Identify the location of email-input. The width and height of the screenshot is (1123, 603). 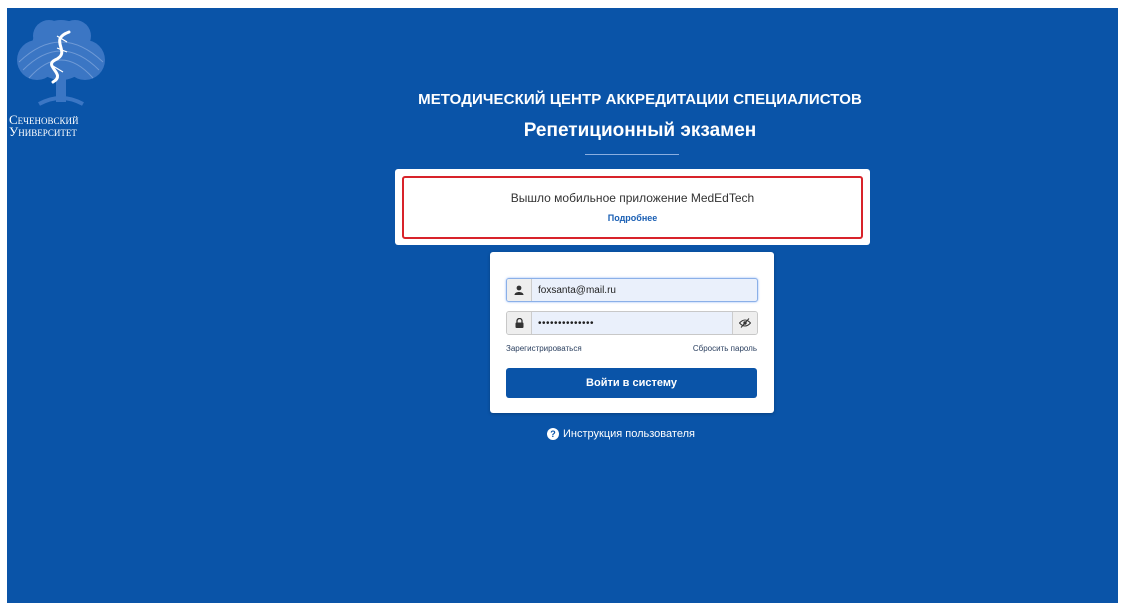
(644, 290).